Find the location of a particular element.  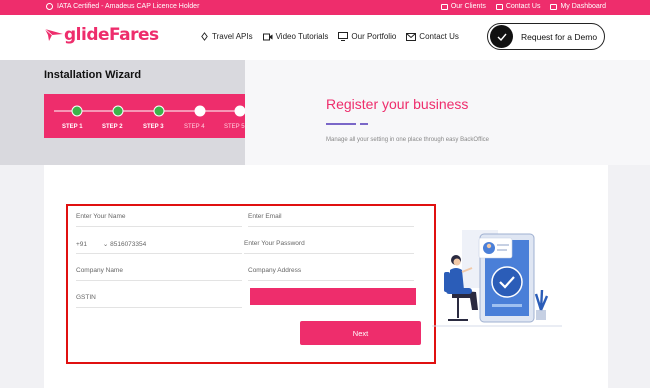

next-button: Next is located at coordinates (360, 333).